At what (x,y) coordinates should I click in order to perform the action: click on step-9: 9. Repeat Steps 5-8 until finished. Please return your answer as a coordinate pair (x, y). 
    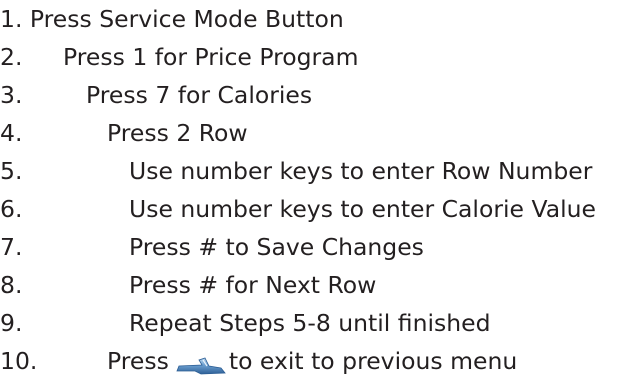
    Looking at the image, I should click on (321, 323).